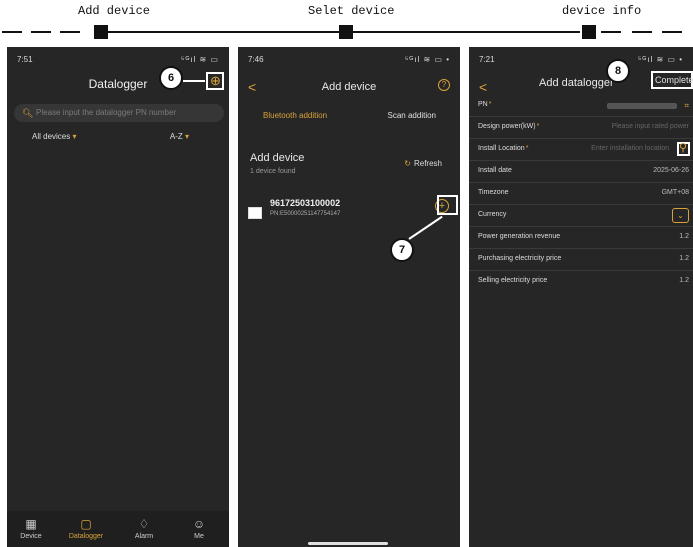 This screenshot has height=547, width=693. What do you see at coordinates (650, 126) in the screenshot?
I see `design-power-input: Please input rated power` at bounding box center [650, 126].